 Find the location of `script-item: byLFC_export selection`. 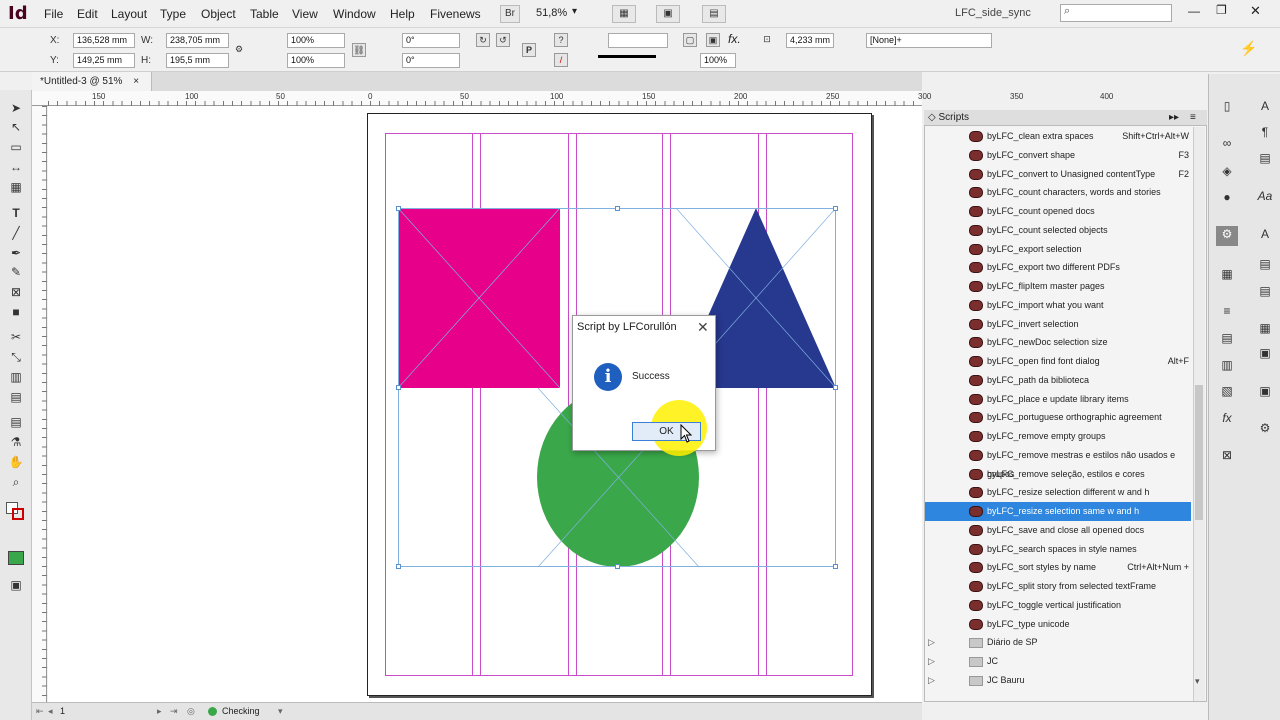

script-item: byLFC_export selection is located at coordinates (1058, 249).